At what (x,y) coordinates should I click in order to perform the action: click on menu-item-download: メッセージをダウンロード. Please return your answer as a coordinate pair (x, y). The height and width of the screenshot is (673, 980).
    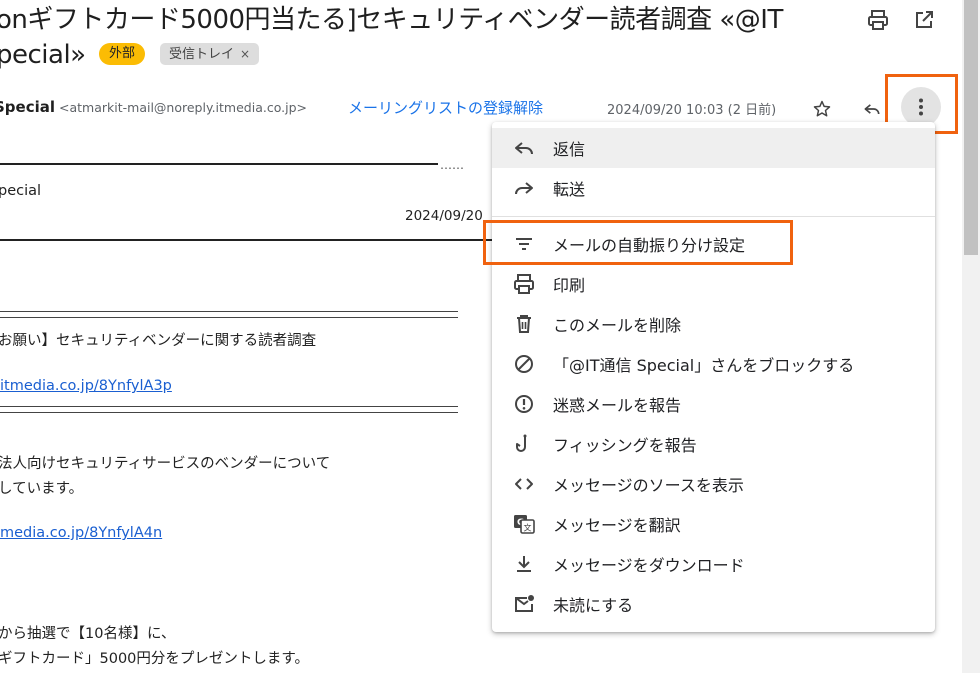
    Looking at the image, I should click on (713, 564).